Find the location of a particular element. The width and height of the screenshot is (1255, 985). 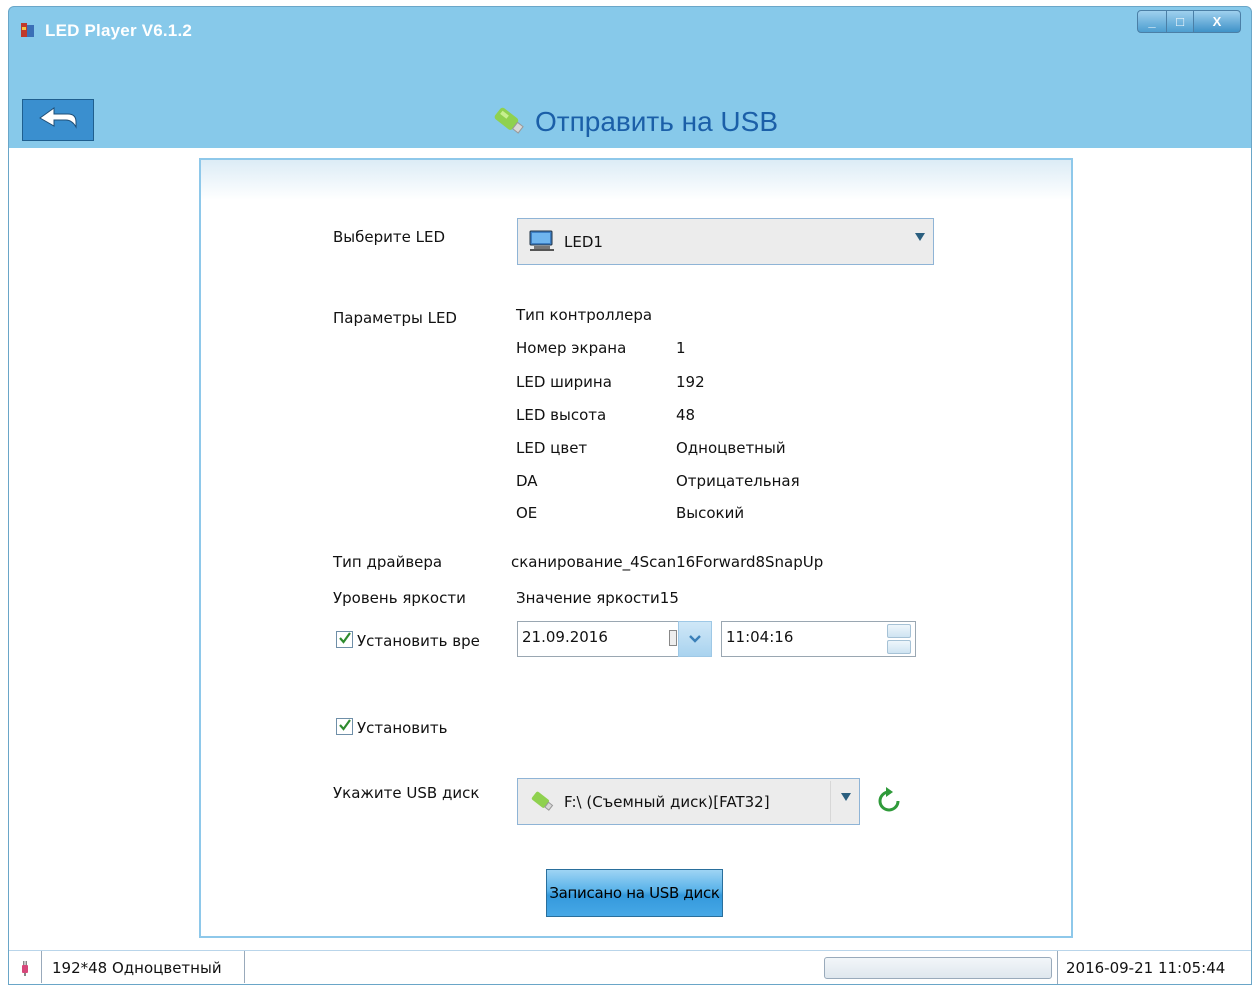

maximize-button: □ is located at coordinates (1180, 21).